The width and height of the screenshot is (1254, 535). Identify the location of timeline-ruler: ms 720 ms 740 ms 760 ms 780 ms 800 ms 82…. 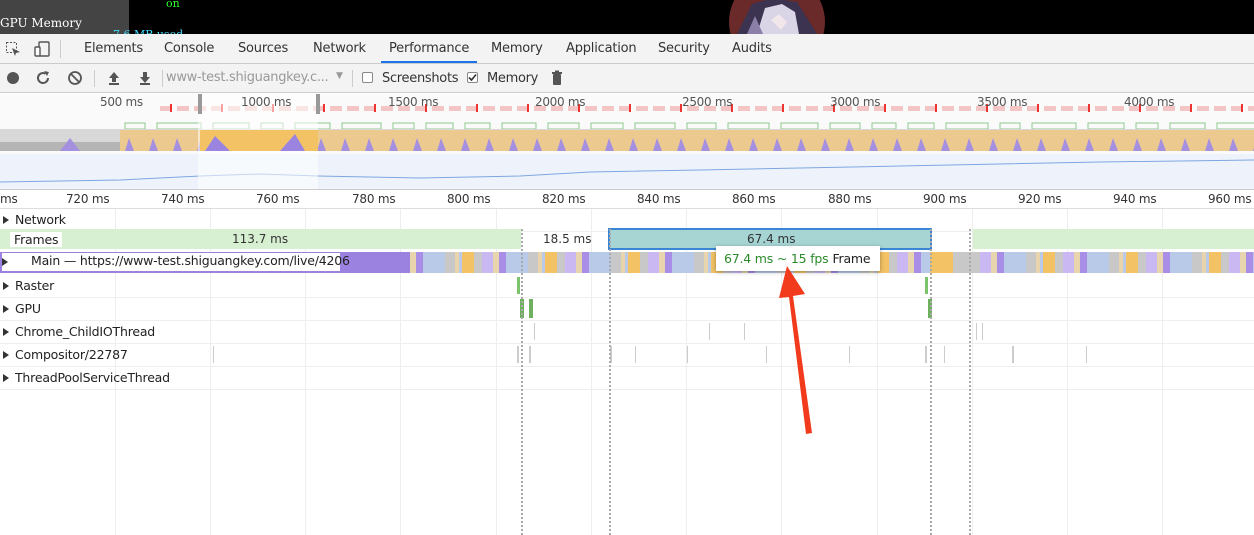
(627, 200).